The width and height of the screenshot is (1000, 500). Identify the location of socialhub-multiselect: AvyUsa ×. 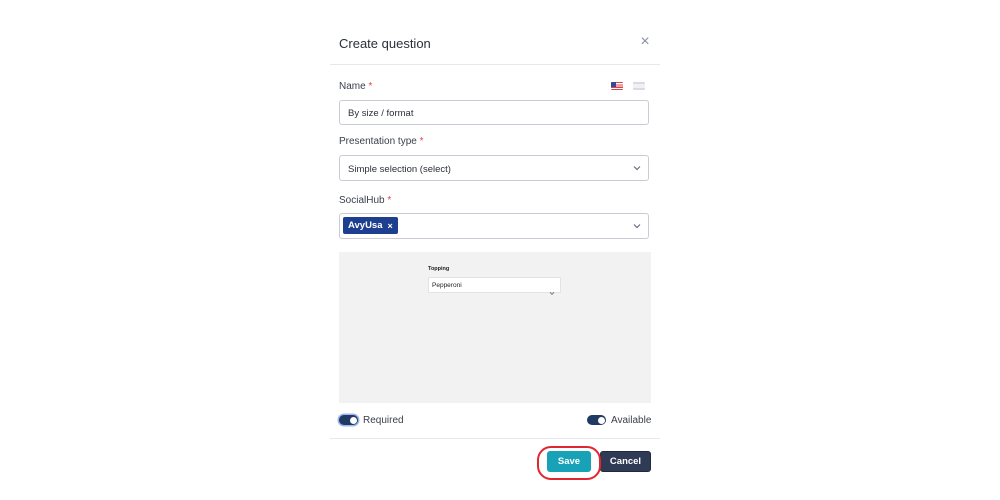
(494, 226).